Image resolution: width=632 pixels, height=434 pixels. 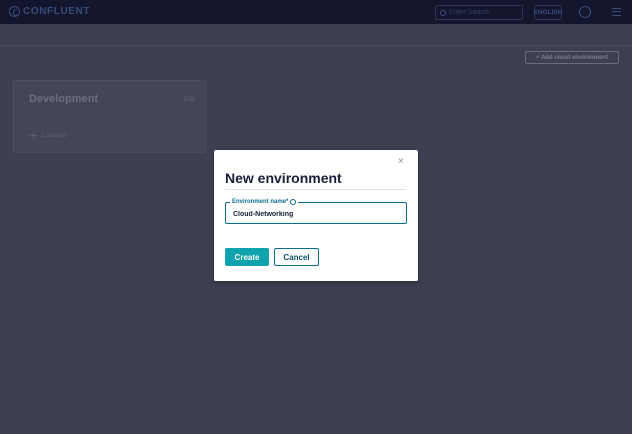 What do you see at coordinates (64, 99) in the screenshot?
I see `environment-name: Development` at bounding box center [64, 99].